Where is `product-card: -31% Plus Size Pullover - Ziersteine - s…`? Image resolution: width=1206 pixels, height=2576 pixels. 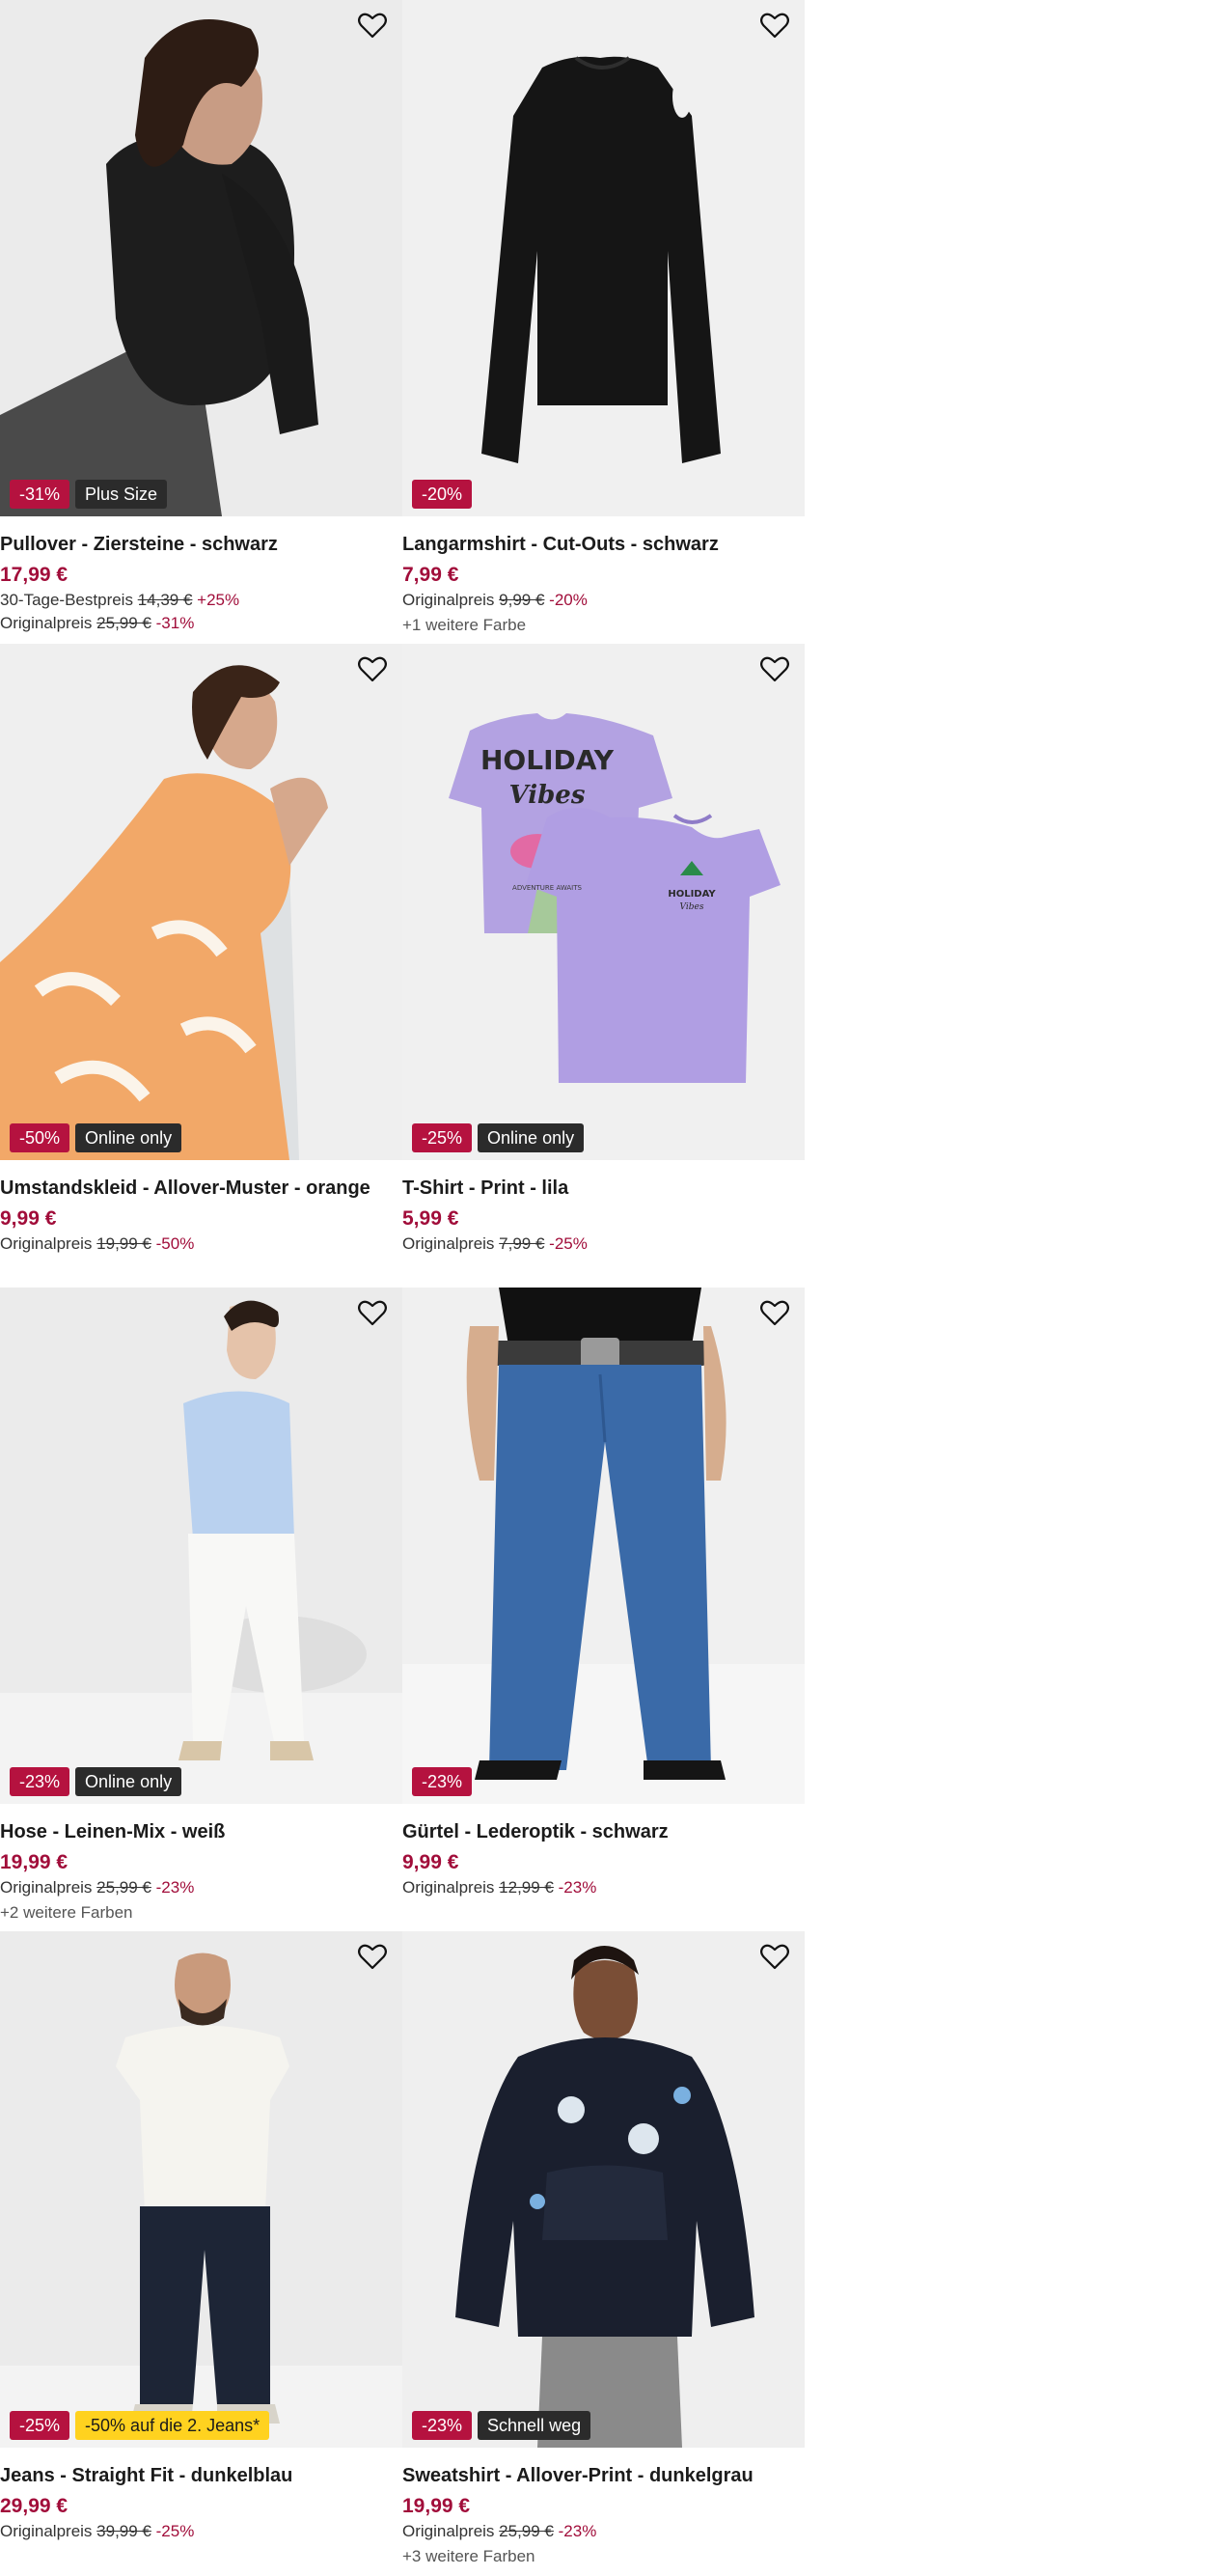 product-card: -31% Plus Size Pullover - Ziersteine - s… is located at coordinates (201, 322).